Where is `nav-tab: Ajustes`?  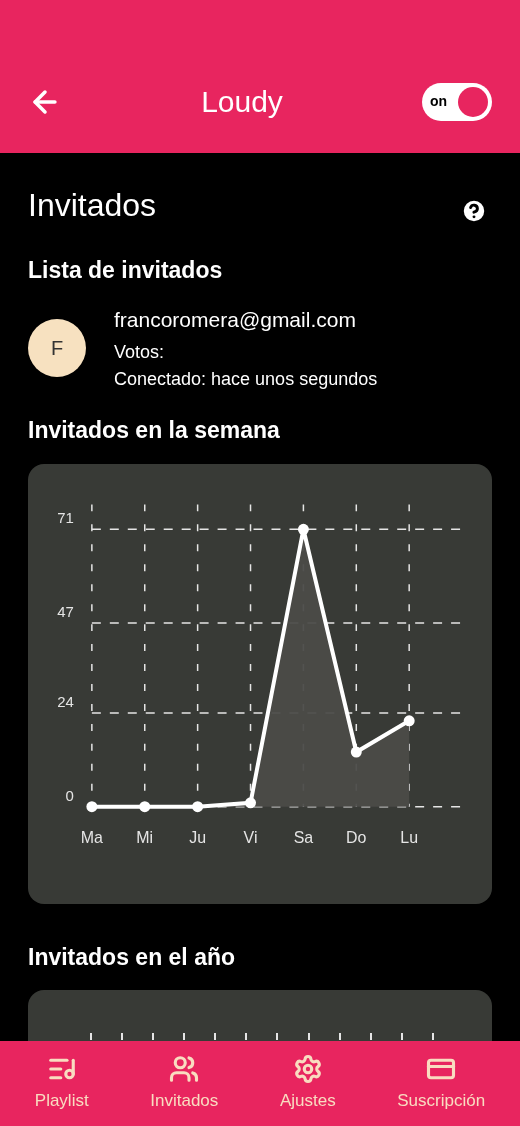 nav-tab: Ajustes is located at coordinates (307, 1083).